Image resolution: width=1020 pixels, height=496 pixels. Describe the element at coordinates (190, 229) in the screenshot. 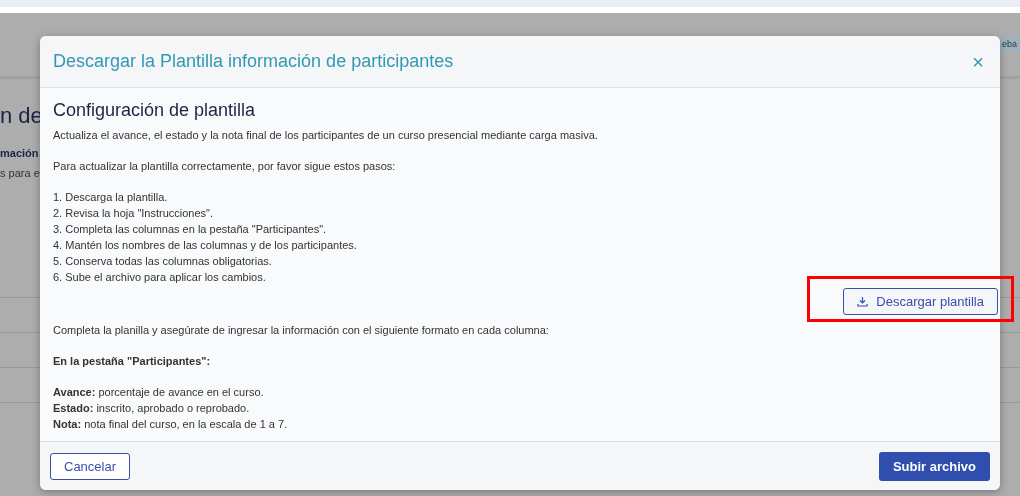

I see `step-item: 3. Completa las columnas en la pestaña "Participantes".` at that location.